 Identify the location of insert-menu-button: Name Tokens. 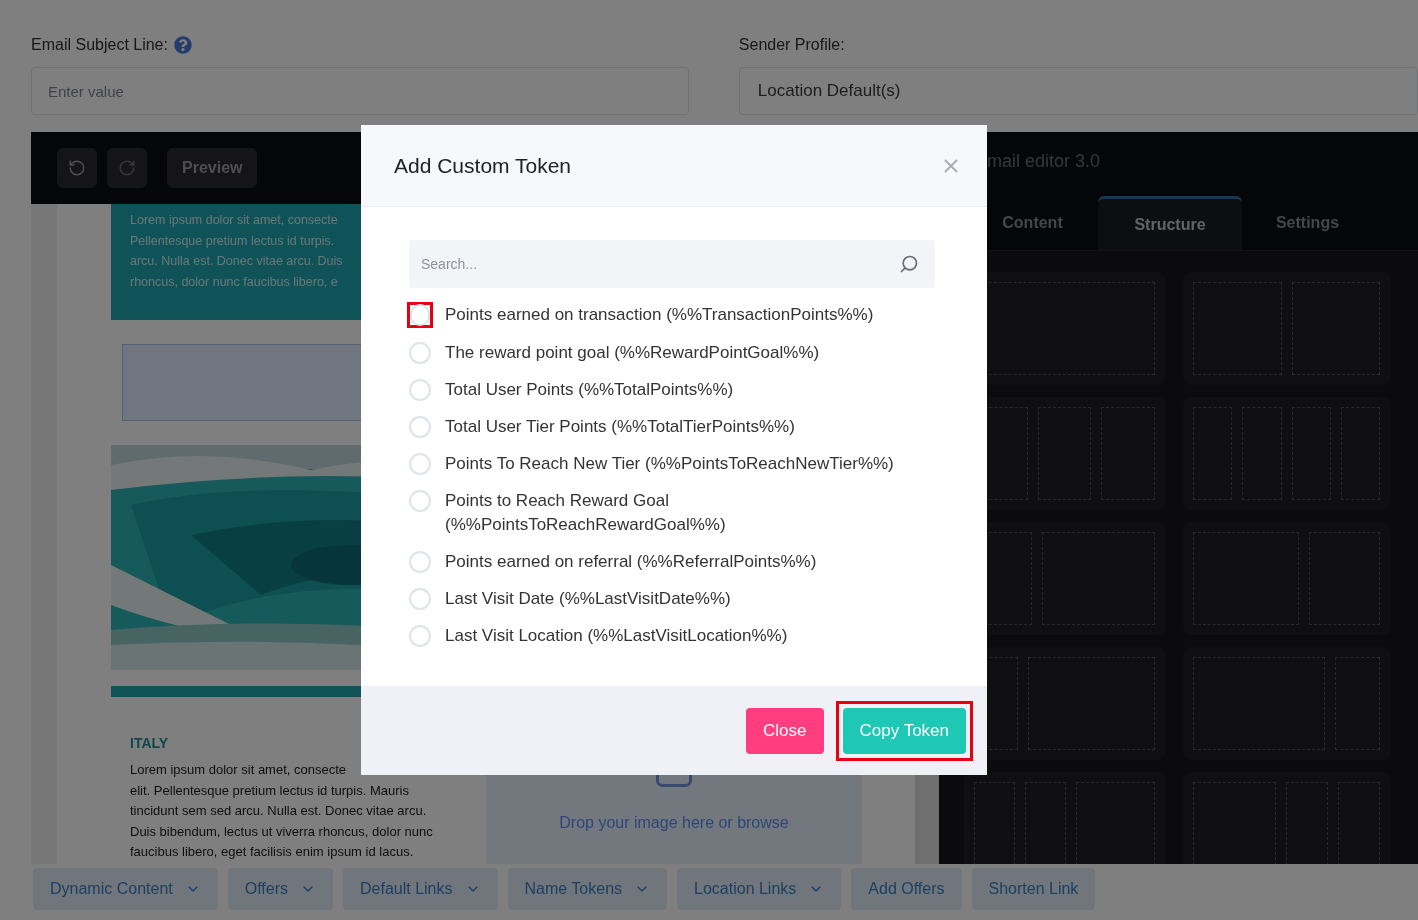
(587, 889).